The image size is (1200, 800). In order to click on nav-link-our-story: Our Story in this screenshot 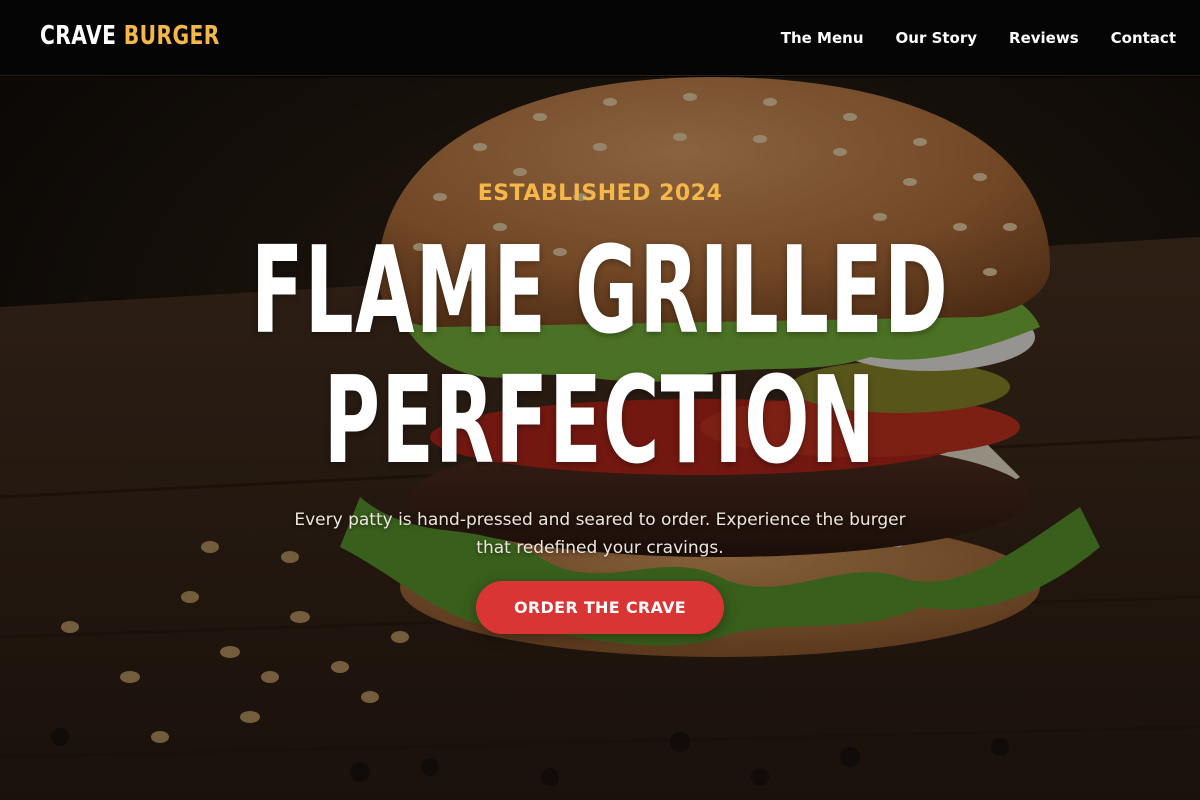, I will do `click(937, 38)`.